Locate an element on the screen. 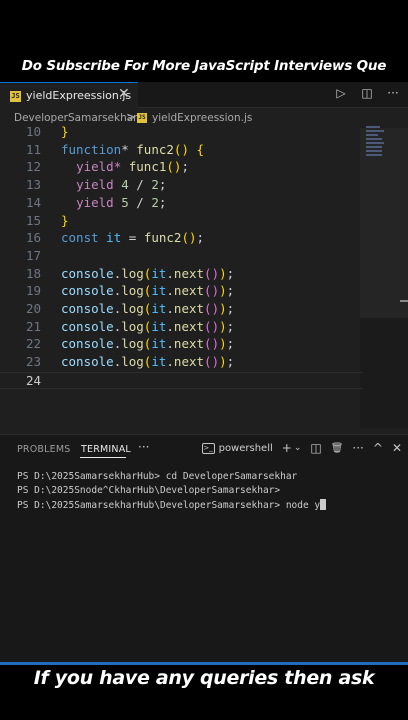 This screenshot has height=720, width=408. line-number: 15 is located at coordinates (33, 220).